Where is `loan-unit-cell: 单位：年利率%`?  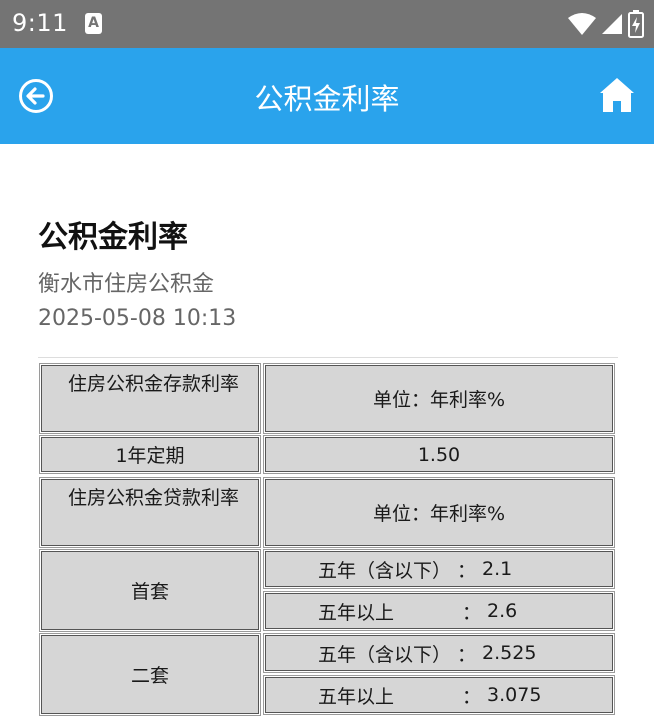
loan-unit-cell: 单位：年利率% is located at coordinates (439, 512).